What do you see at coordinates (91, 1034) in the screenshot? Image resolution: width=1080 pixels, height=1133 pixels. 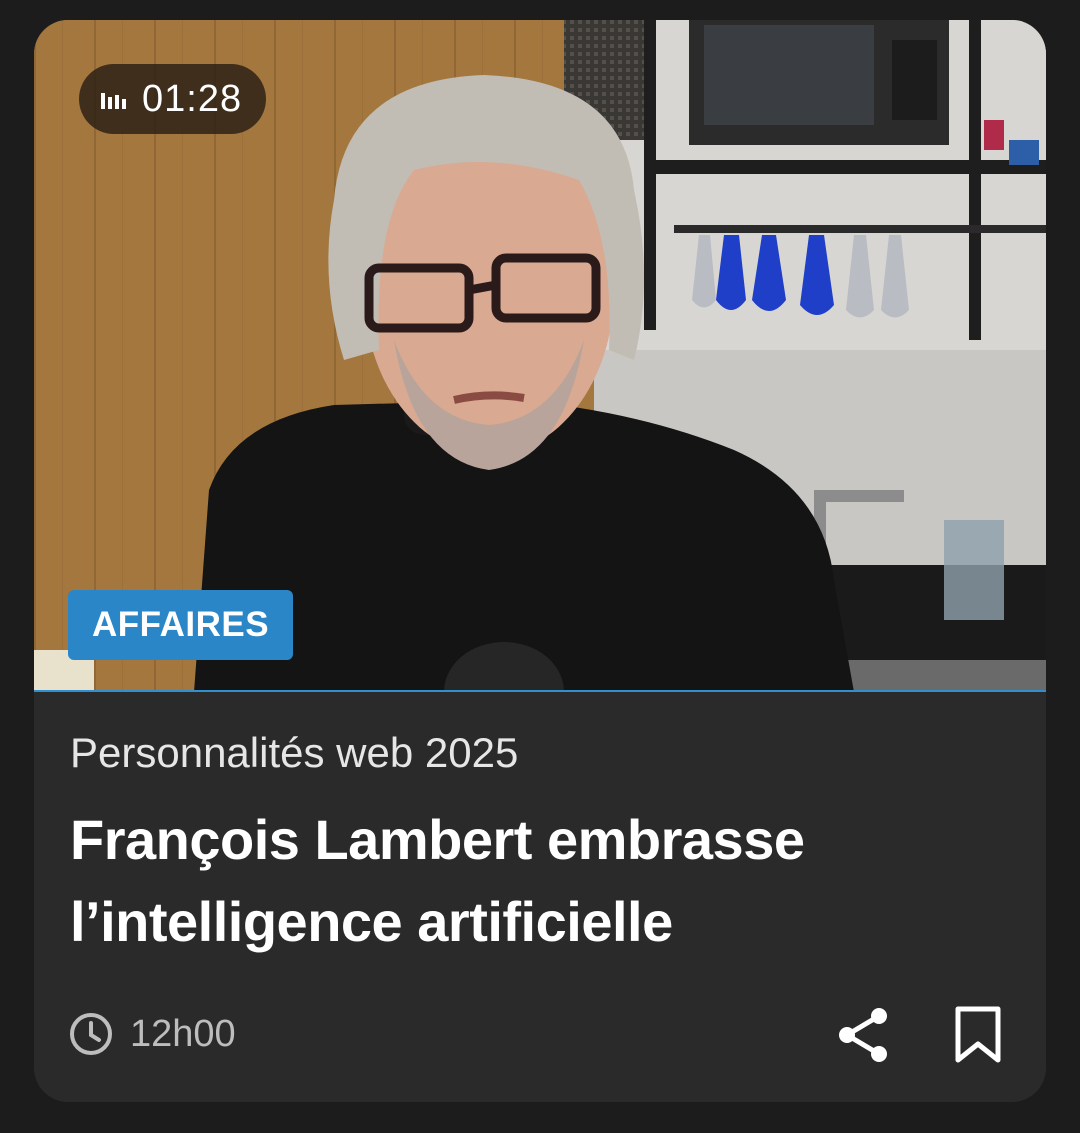 I see `clock-icon` at bounding box center [91, 1034].